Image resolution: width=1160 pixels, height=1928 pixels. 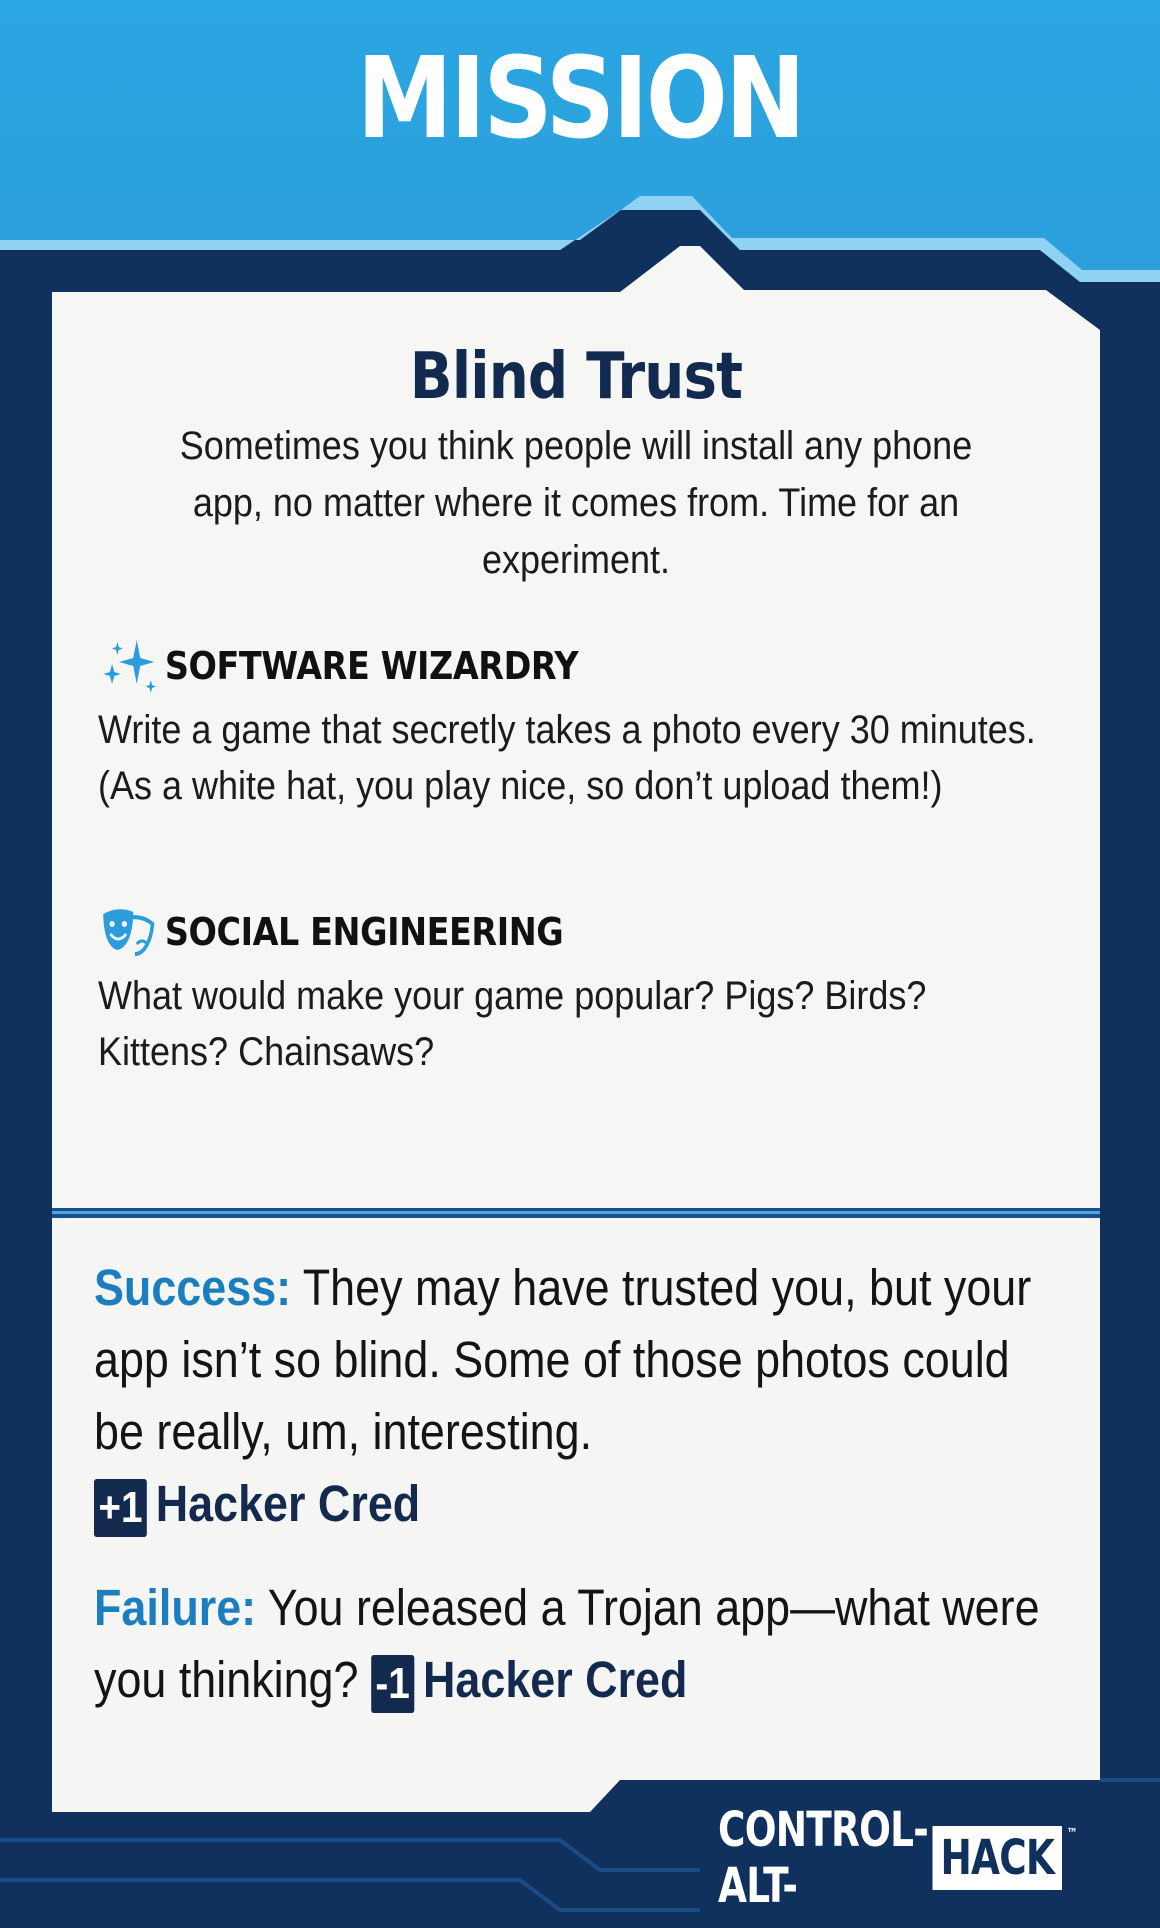 I want to click on failure-cred-label: Hacker Cred, so click(x=555, y=1679).